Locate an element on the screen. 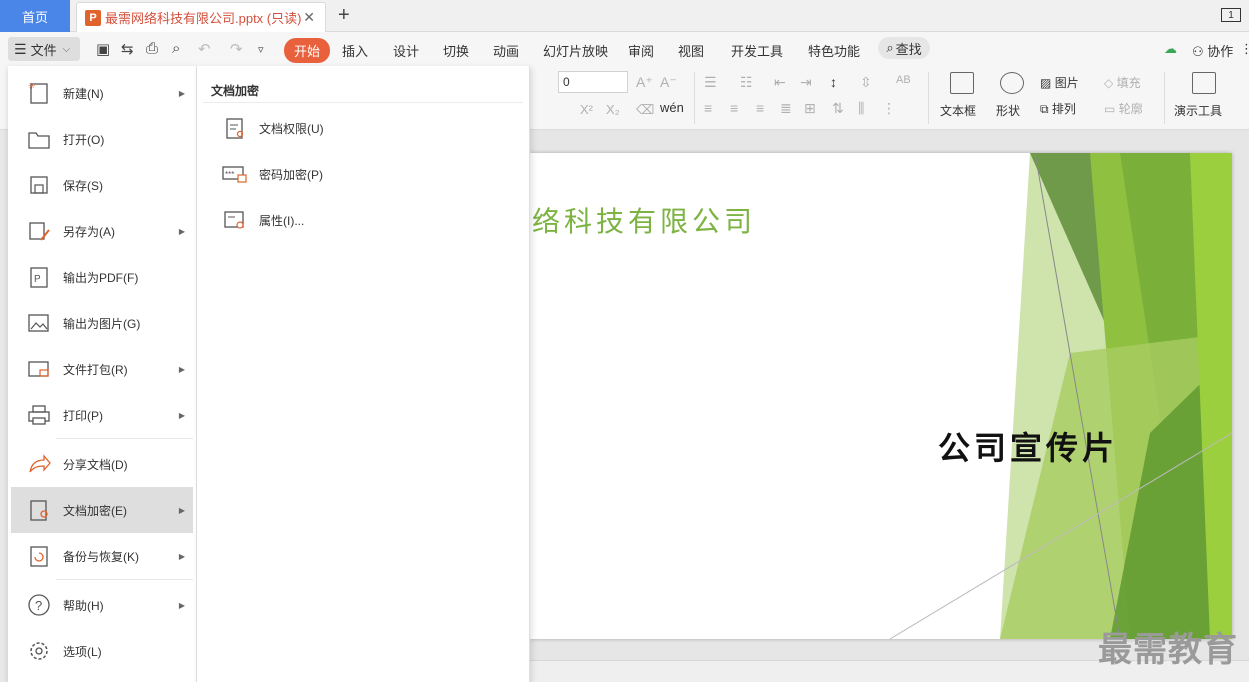  text-align-icon: AB is located at coordinates (903, 80).